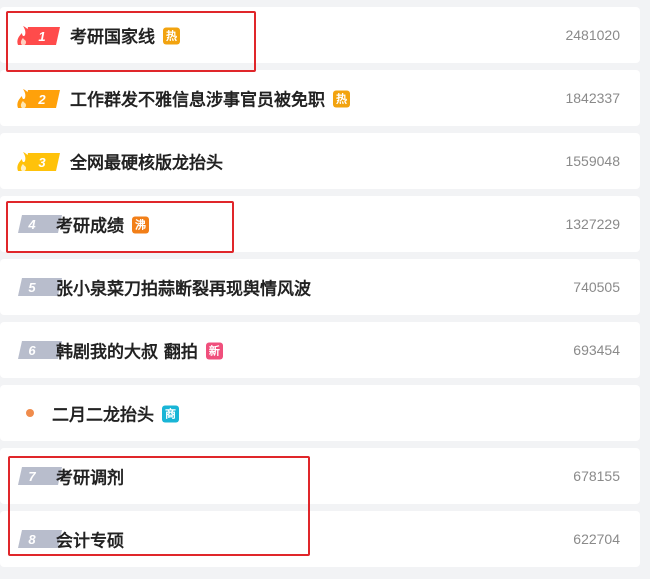  I want to click on rank-1-flame-icon: 1, so click(38, 35).